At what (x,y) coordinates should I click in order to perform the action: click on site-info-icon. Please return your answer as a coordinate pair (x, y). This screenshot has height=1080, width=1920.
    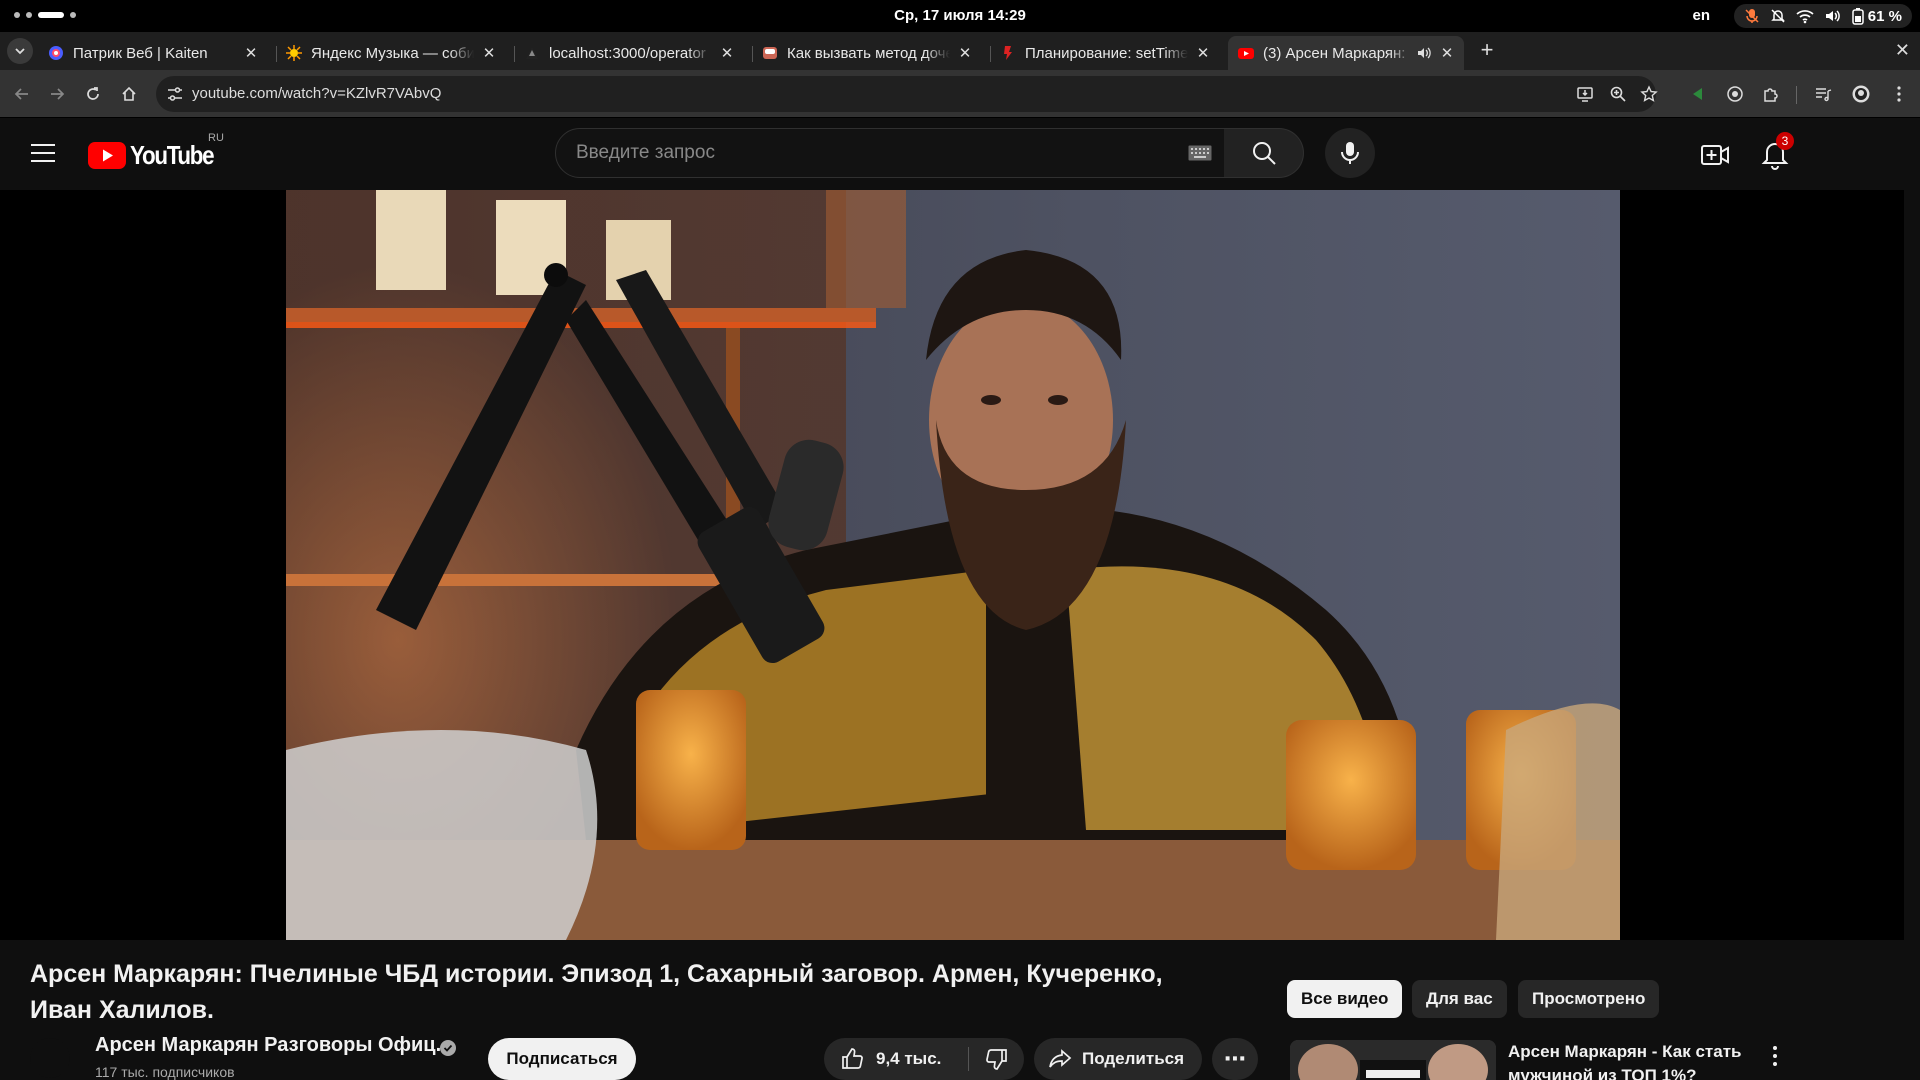
    Looking at the image, I should click on (175, 94).